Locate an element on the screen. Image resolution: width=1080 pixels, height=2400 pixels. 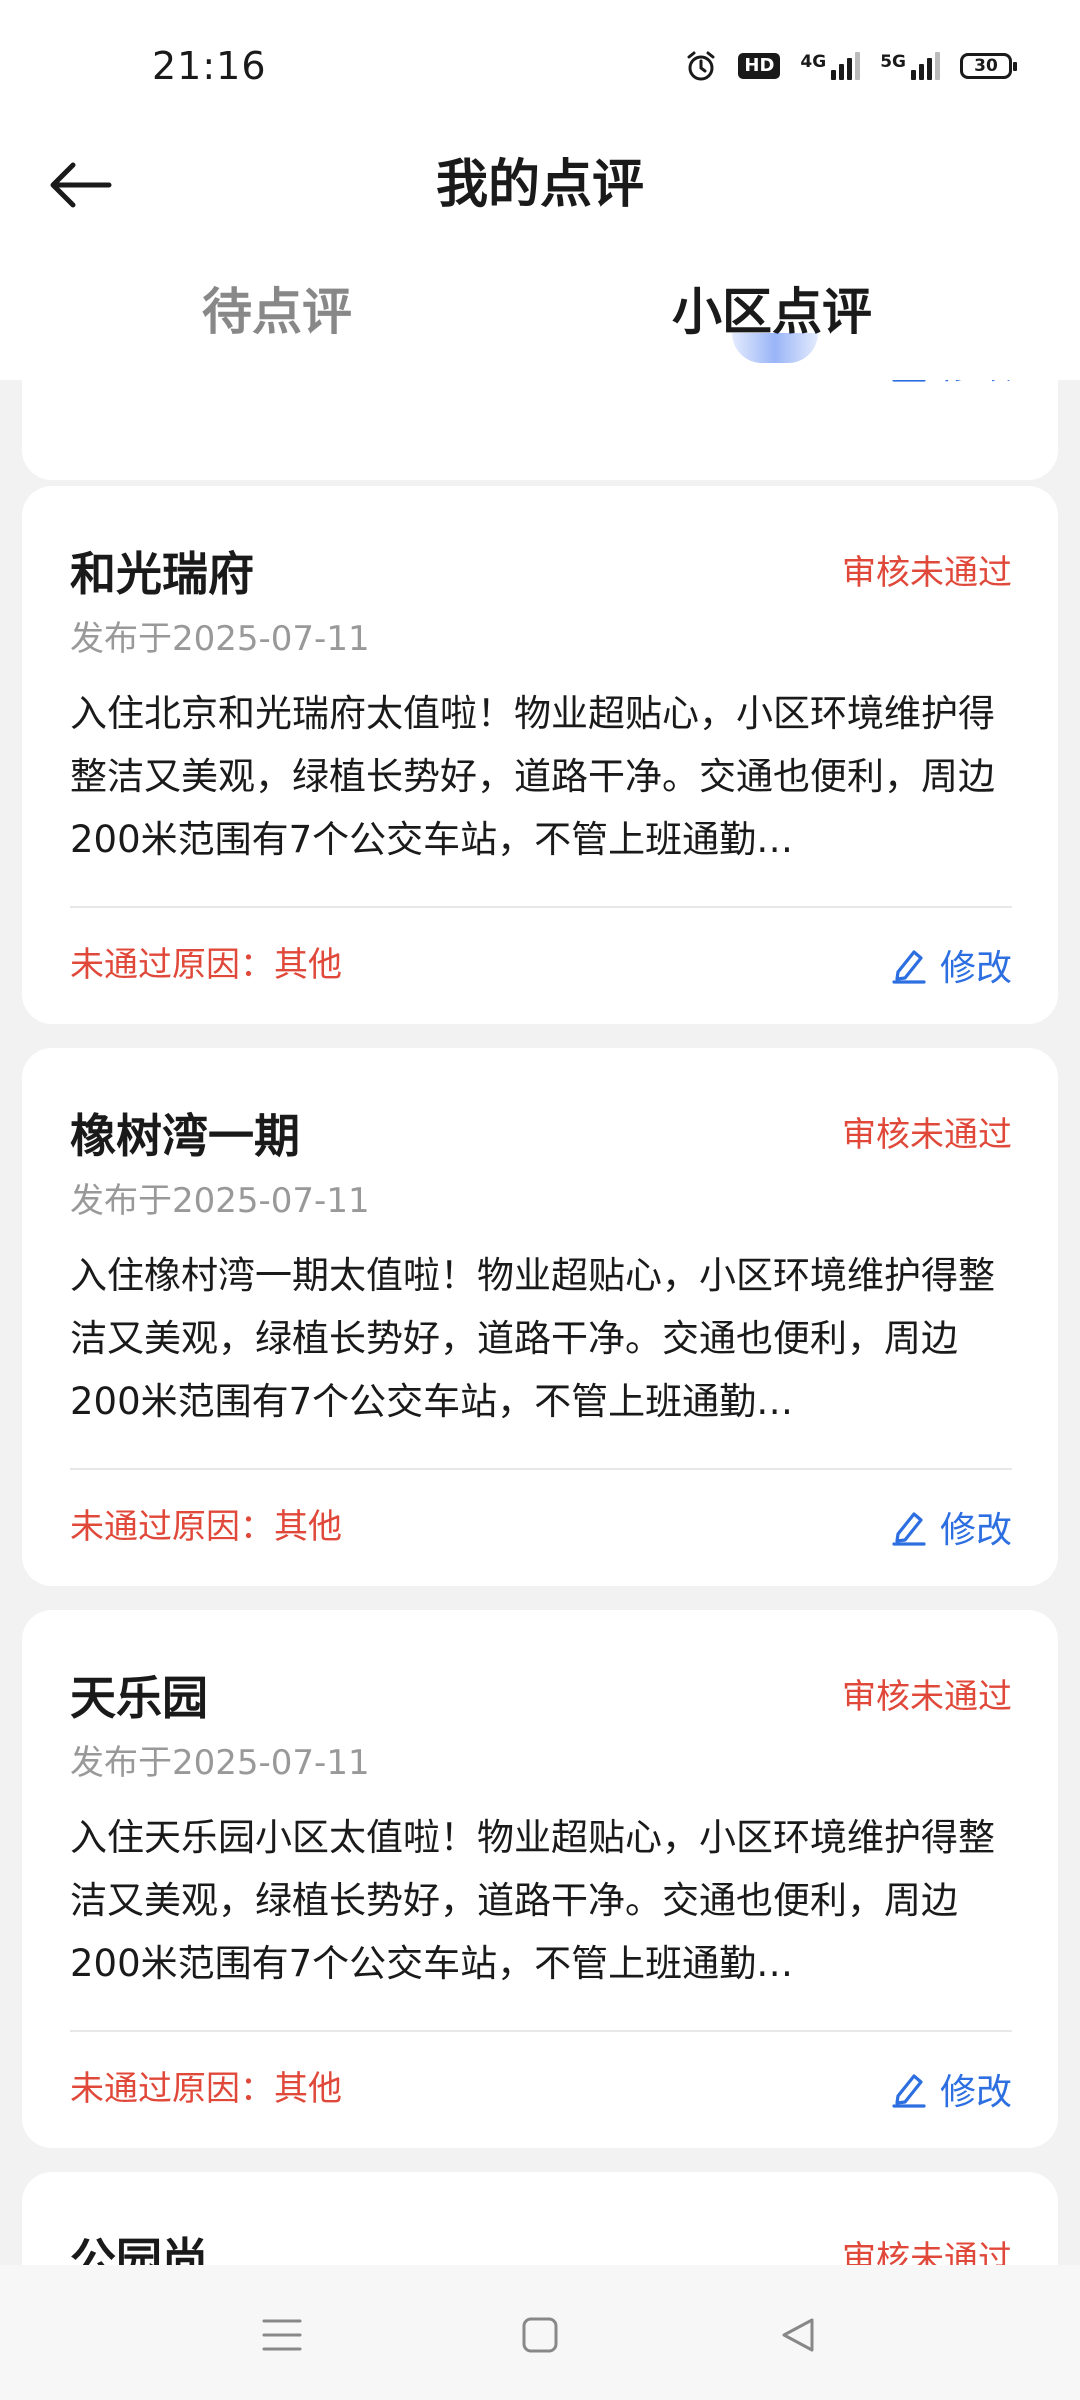
battery-level: 30 is located at coordinates (986, 66).